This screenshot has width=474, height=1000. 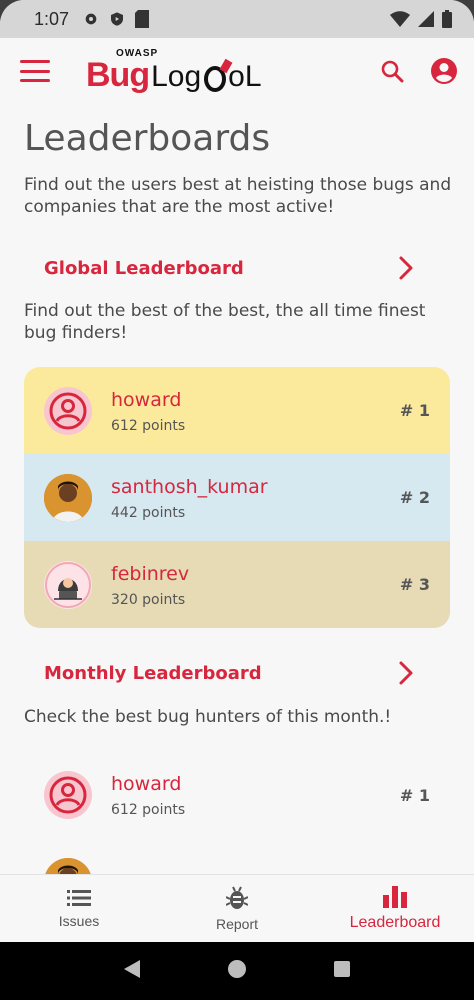 What do you see at coordinates (237, 584) in the screenshot?
I see `leaderboard-row: febinrev 320 points # 3` at bounding box center [237, 584].